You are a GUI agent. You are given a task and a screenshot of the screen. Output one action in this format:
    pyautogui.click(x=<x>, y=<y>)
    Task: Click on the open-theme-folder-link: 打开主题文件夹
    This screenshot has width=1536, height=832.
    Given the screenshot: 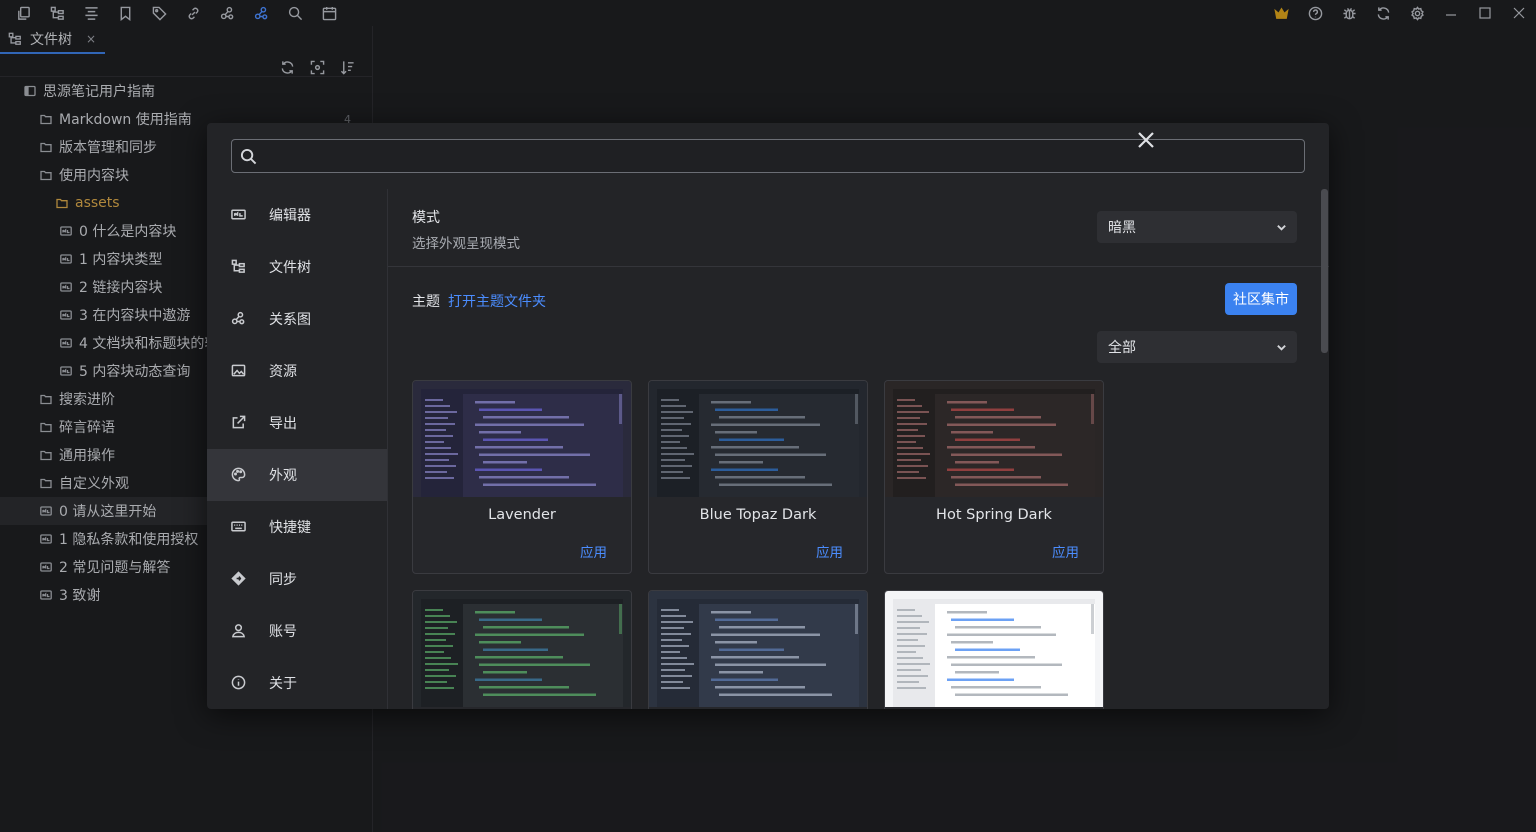 What is the action you would take?
    pyautogui.click(x=497, y=301)
    